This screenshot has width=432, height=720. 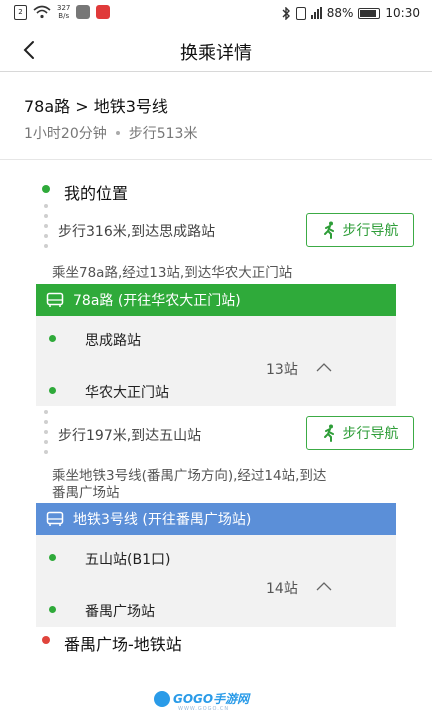 What do you see at coordinates (216, 53) in the screenshot?
I see `page-title: 换乘详情` at bounding box center [216, 53].